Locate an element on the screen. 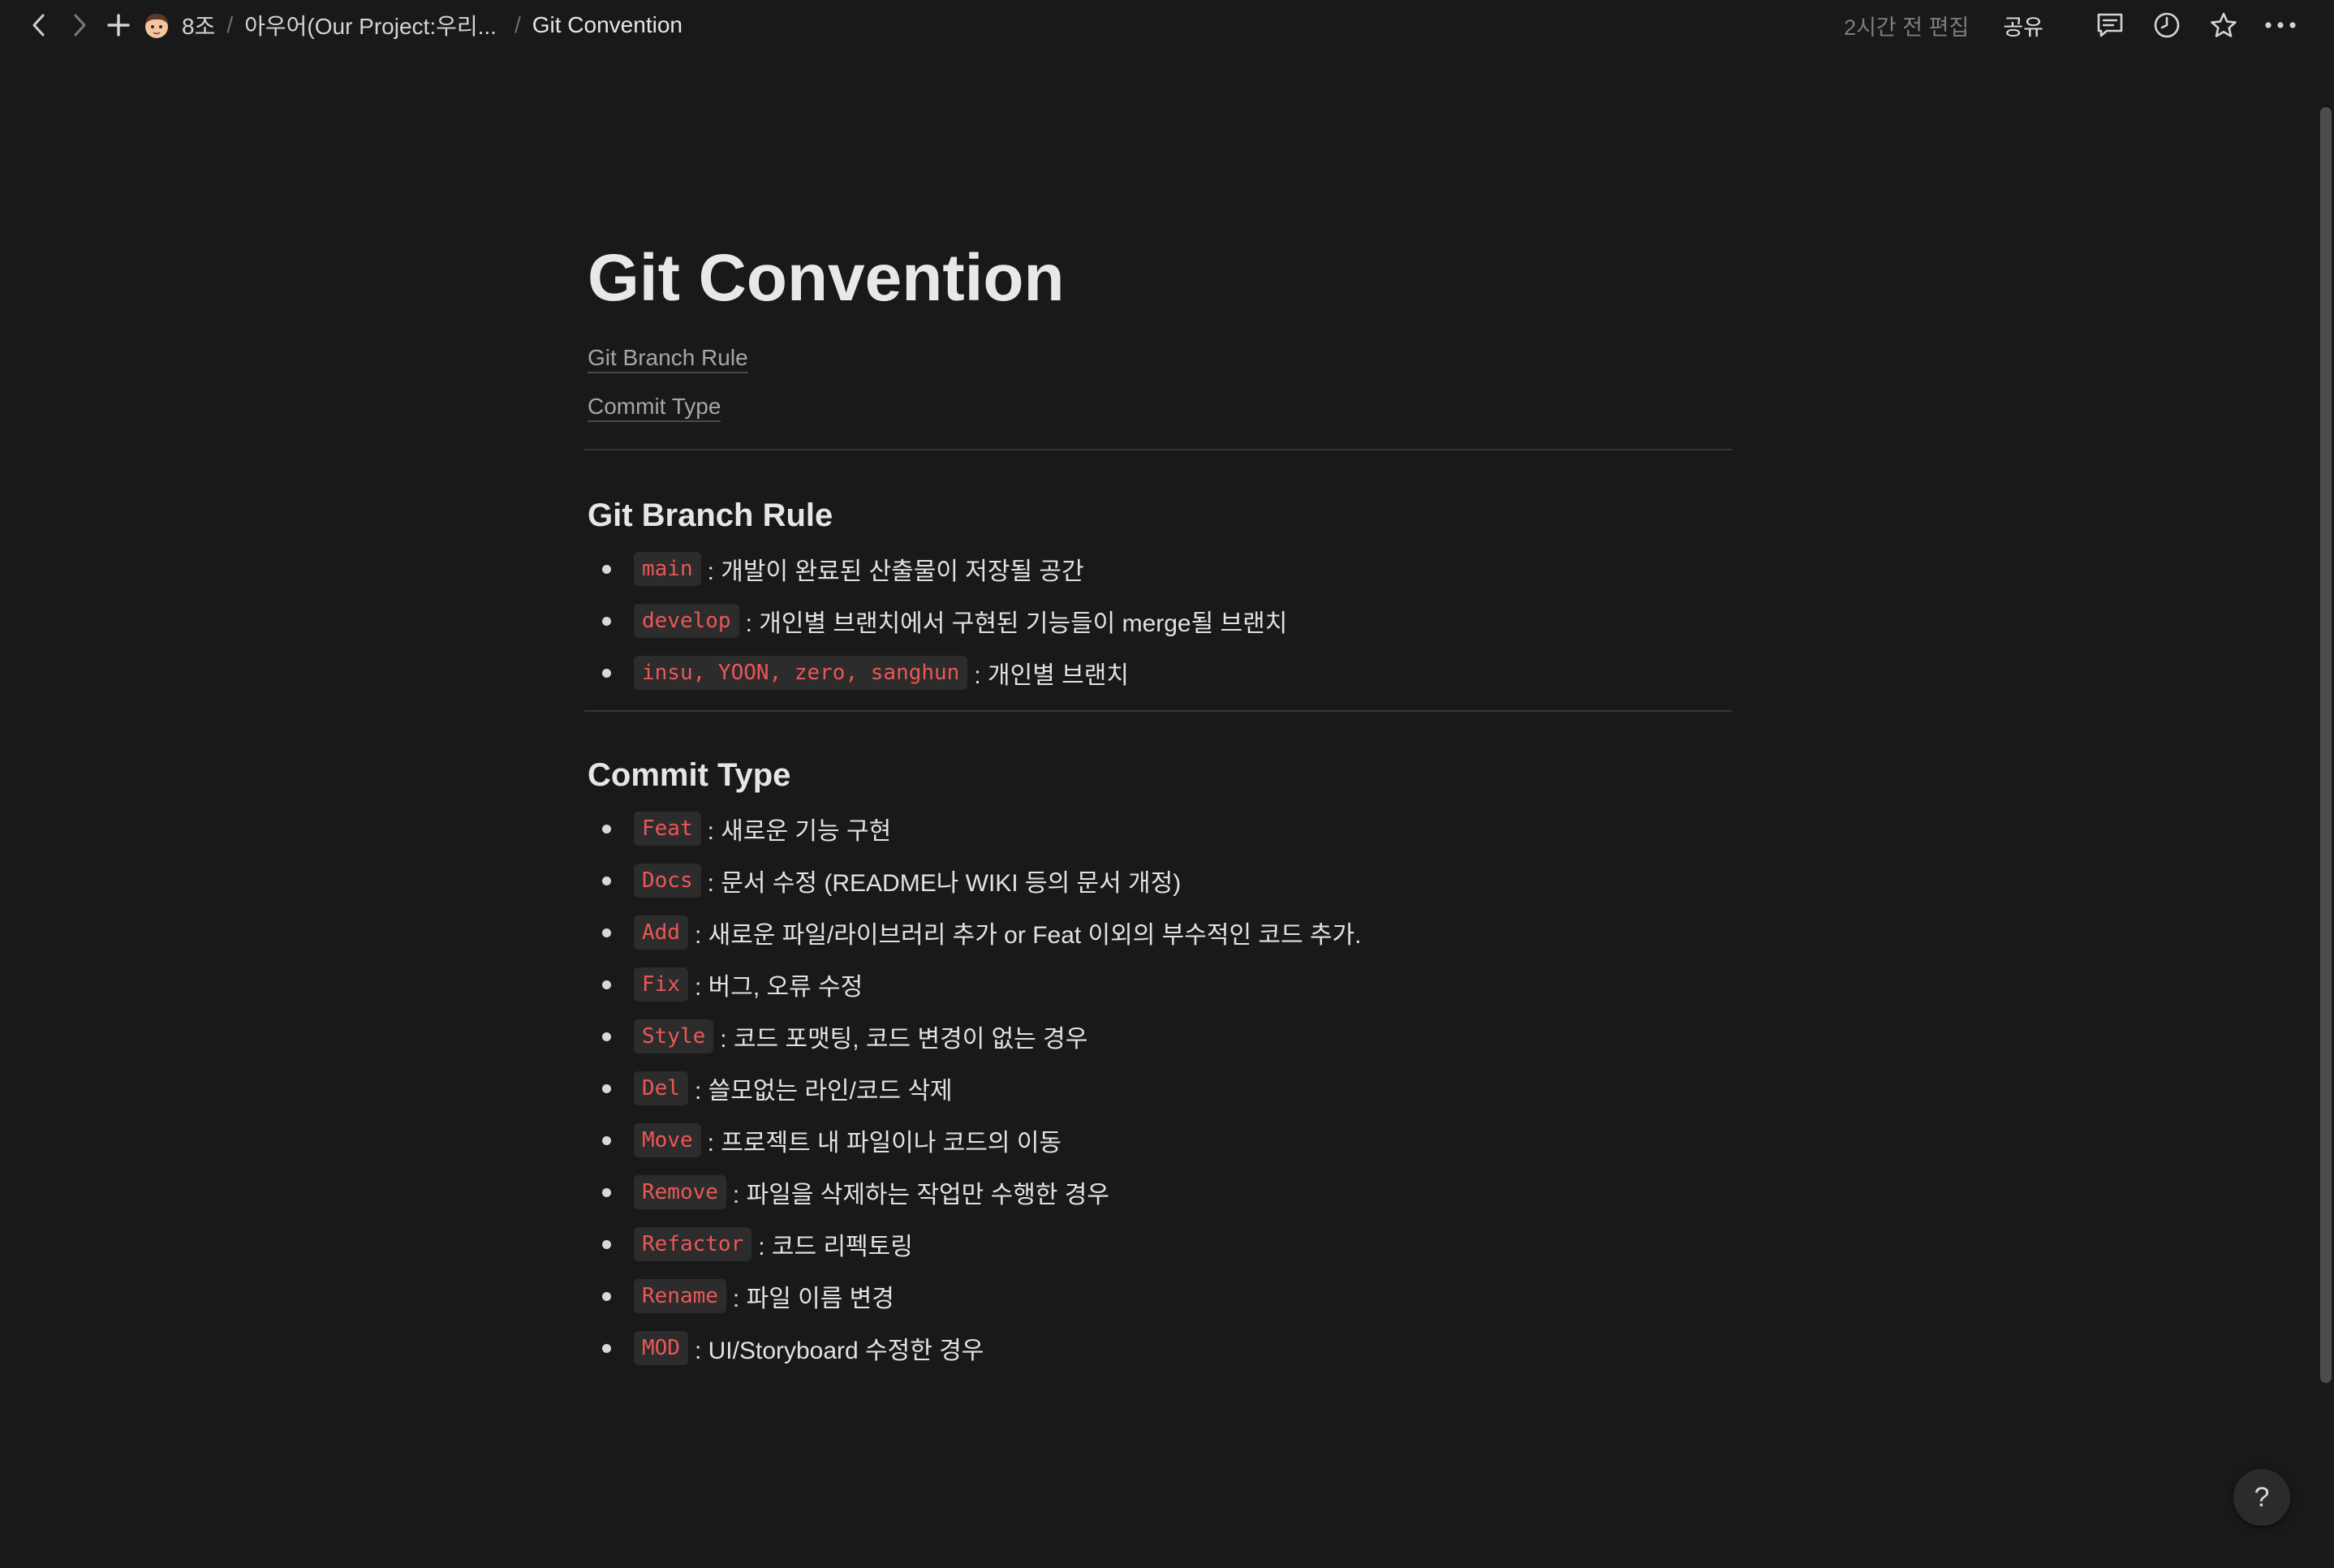 Image resolution: width=2334 pixels, height=1568 pixels. list-item-text: : 코드 리펙토링 is located at coordinates (835, 1247).